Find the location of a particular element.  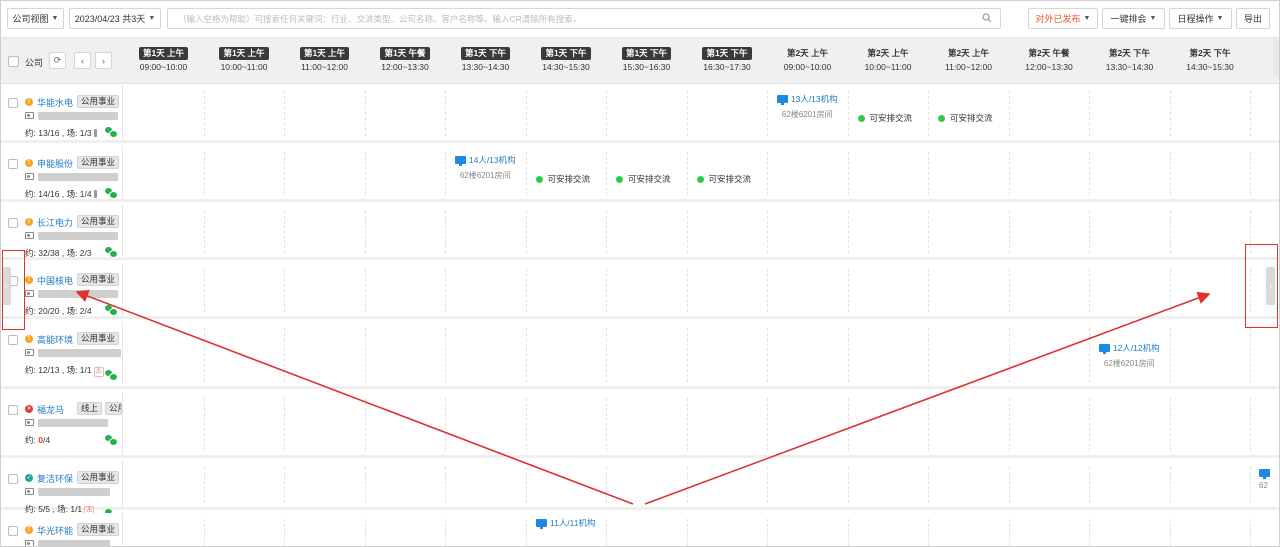

company-cell: × 福龙马线上公用约: 0/4 is located at coordinates (62, 423).